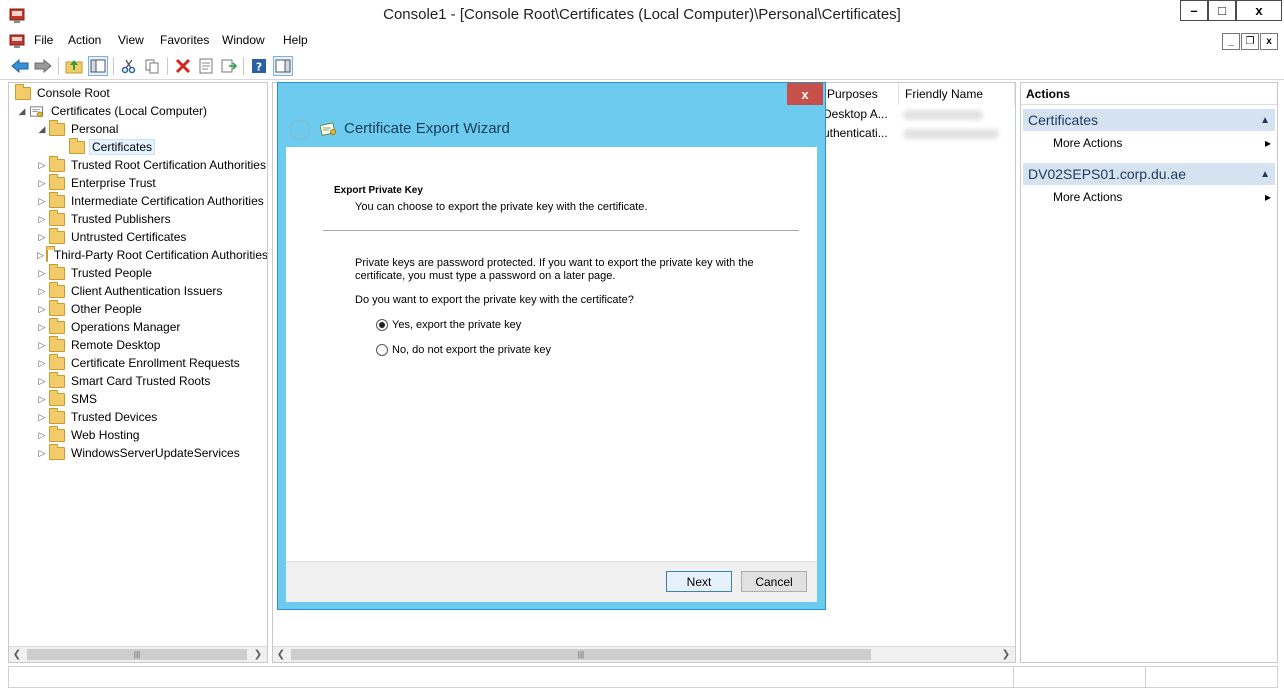 The height and width of the screenshot is (695, 1284). Describe the element at coordinates (183, 66) in the screenshot. I see `delete-icon` at that location.